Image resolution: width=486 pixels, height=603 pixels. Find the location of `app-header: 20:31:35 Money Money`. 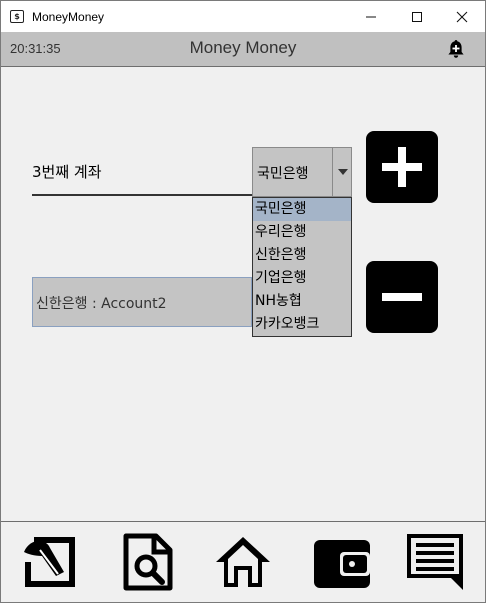

app-header: 20:31:35 Money Money is located at coordinates (243, 49).